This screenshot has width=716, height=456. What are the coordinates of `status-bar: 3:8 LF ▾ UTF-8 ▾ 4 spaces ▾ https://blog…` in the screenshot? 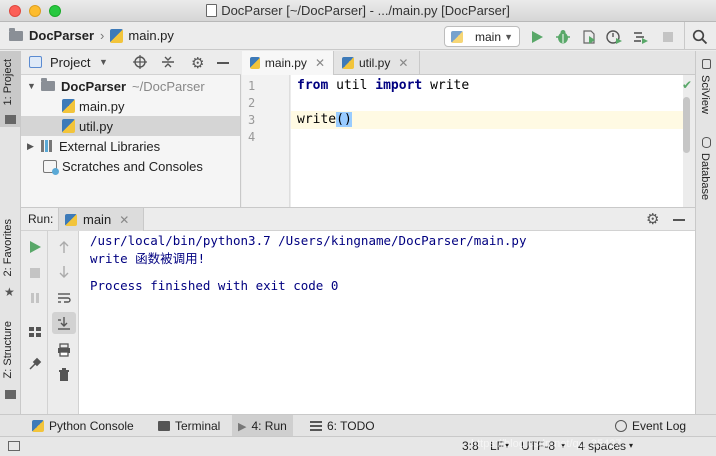 It's located at (358, 446).